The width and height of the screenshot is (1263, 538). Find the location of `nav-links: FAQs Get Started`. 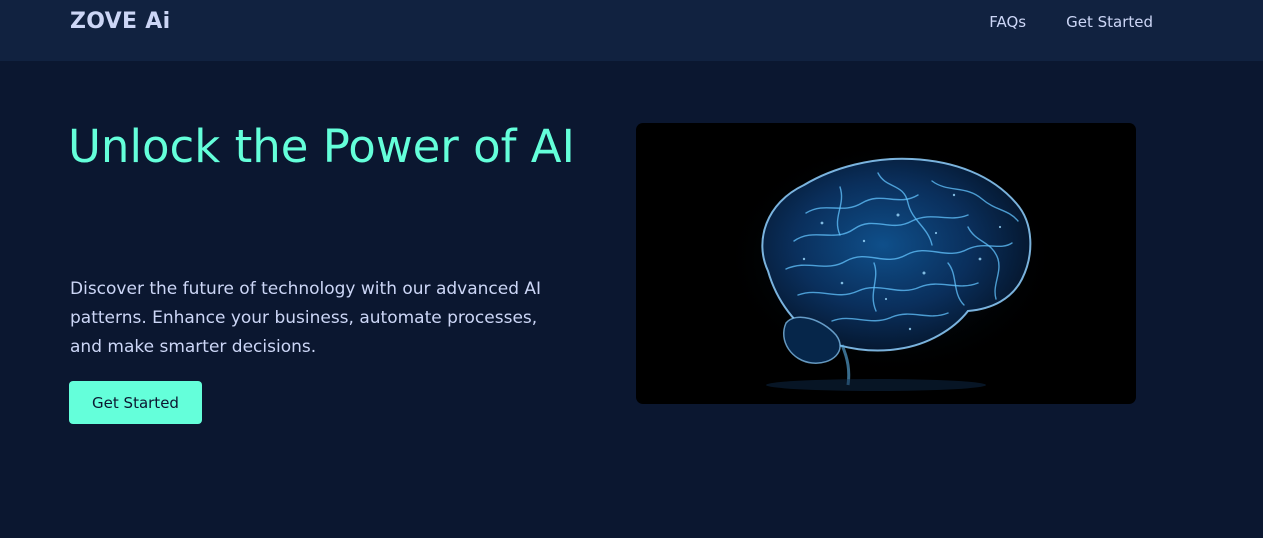

nav-links: FAQs Get Started is located at coordinates (1071, 22).